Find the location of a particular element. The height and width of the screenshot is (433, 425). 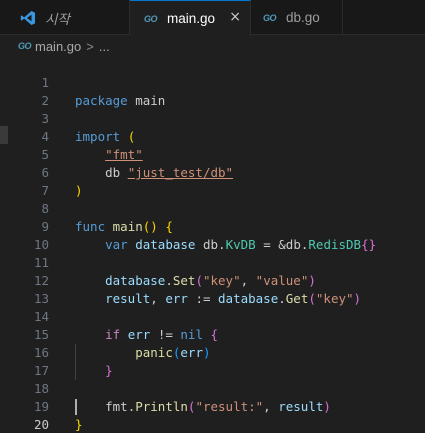

code-line: 1 package main is located at coordinates (212, 82).